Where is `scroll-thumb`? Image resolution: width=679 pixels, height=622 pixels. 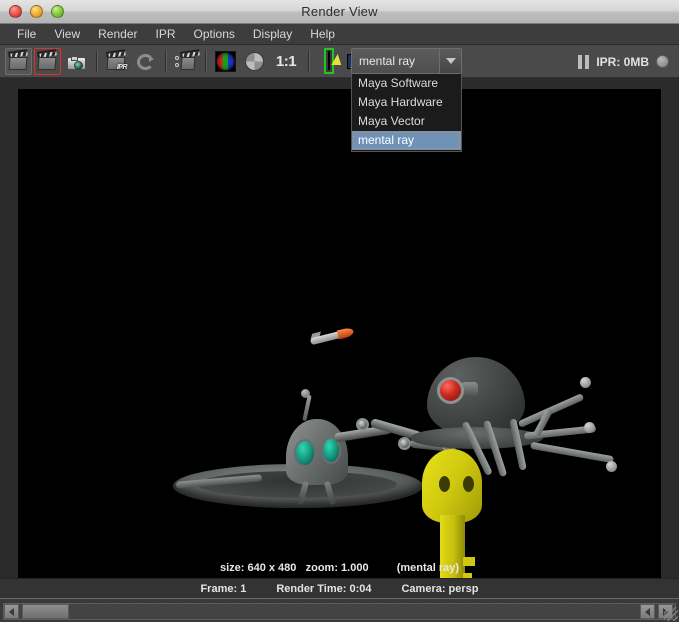 scroll-thumb is located at coordinates (45, 611).